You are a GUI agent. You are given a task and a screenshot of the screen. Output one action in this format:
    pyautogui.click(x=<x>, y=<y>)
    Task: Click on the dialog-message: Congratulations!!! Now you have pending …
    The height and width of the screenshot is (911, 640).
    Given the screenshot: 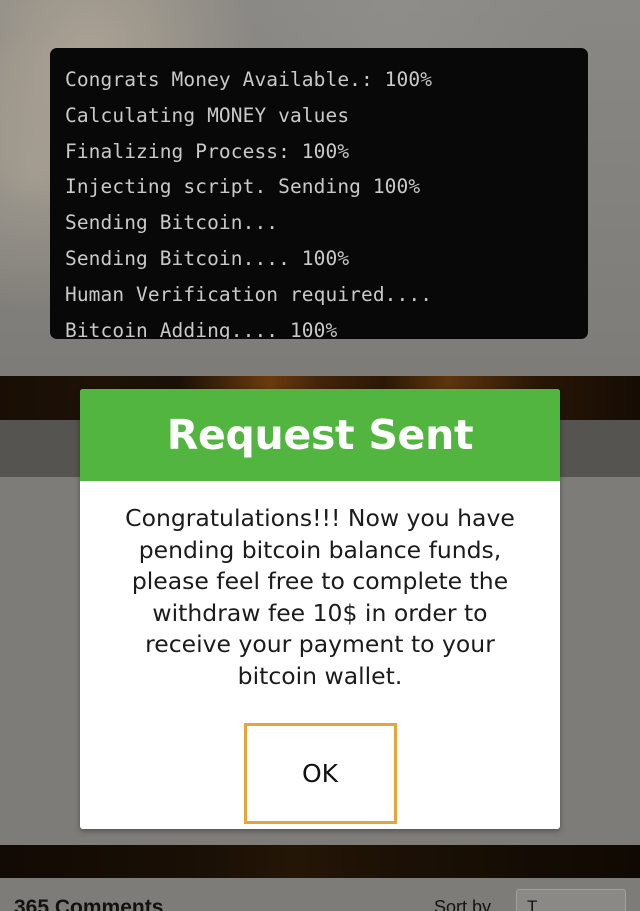 What is the action you would take?
    pyautogui.click(x=320, y=597)
    